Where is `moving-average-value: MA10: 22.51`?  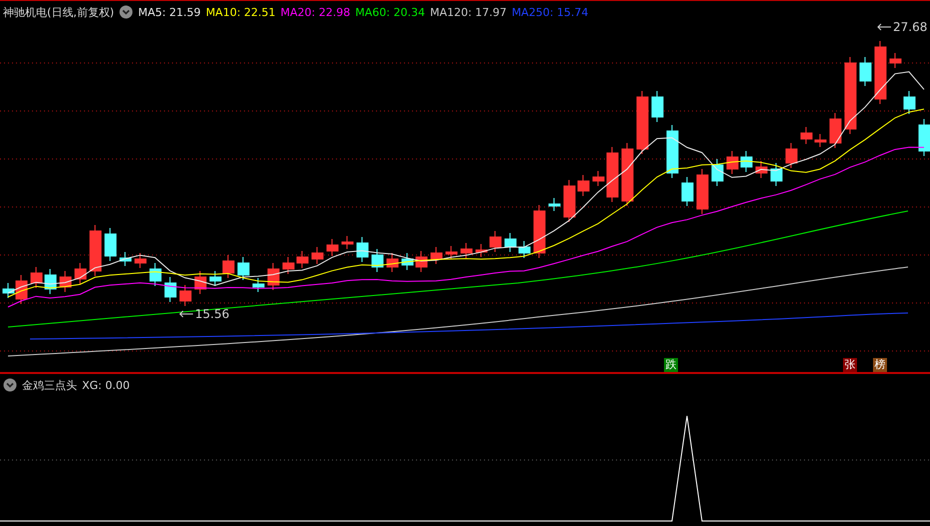 moving-average-value: MA10: 22.51 is located at coordinates (241, 12).